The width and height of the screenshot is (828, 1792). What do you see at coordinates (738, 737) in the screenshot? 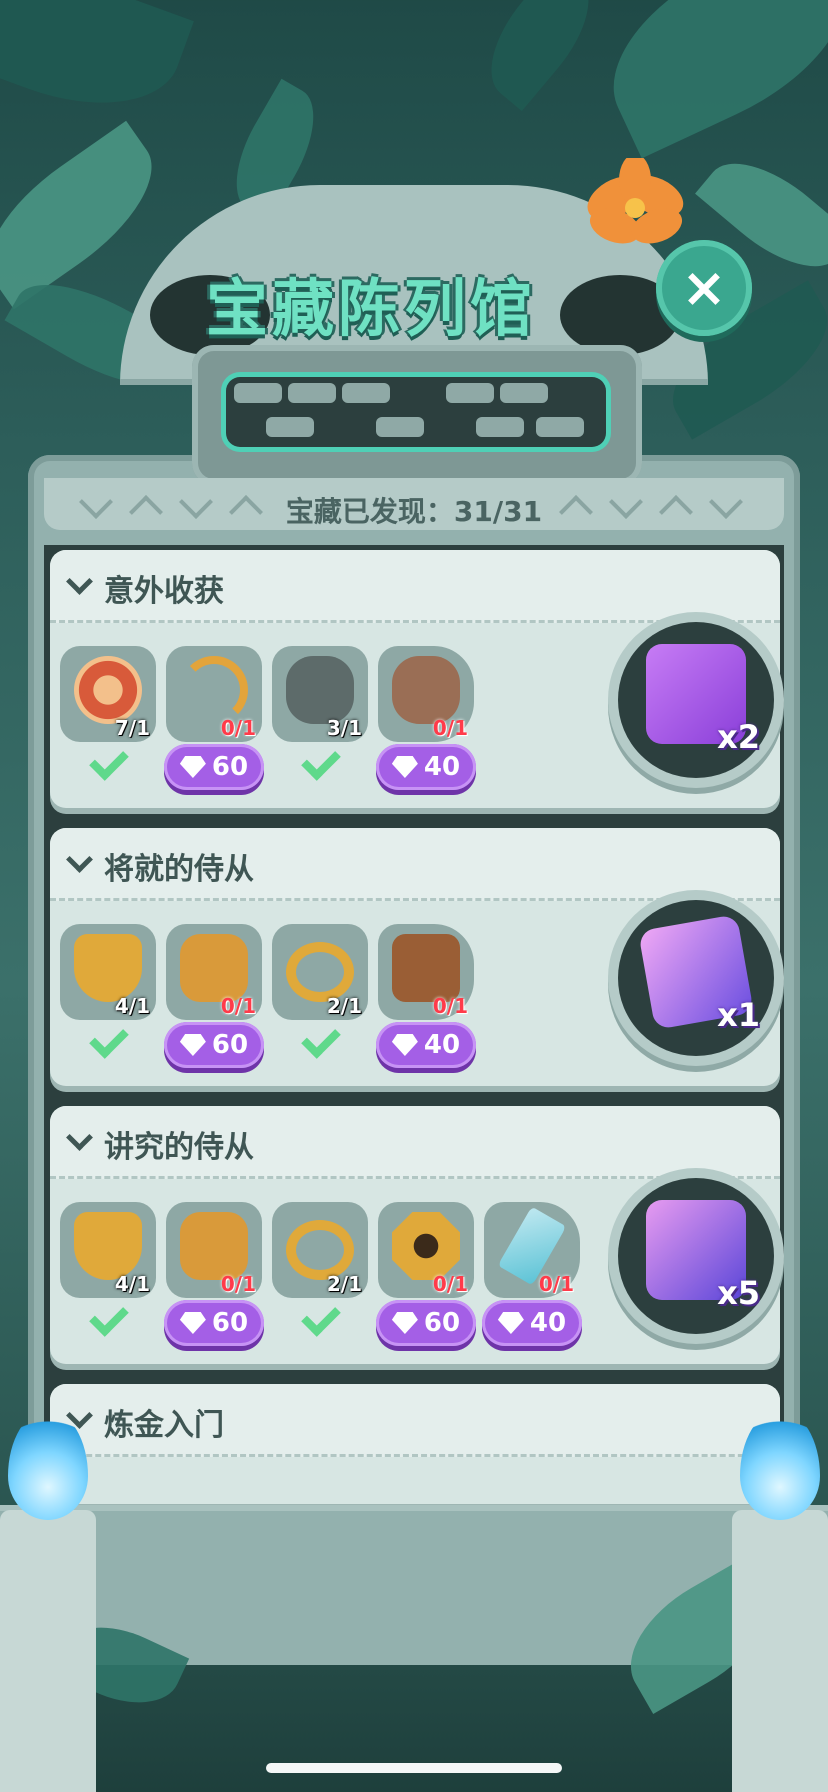
I see `reward-multiplier: x2` at bounding box center [738, 737].